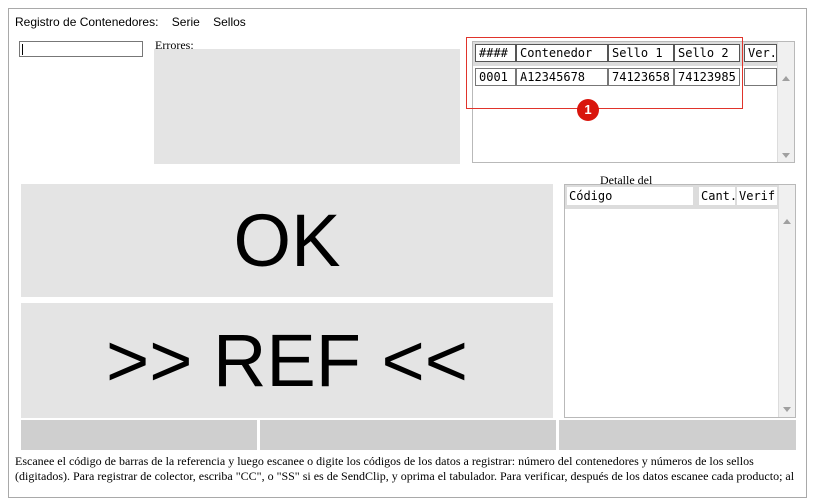 Image resolution: width=816 pixels, height=504 pixels. Describe the element at coordinates (186, 22) in the screenshot. I see `serie-label: Serie` at that location.